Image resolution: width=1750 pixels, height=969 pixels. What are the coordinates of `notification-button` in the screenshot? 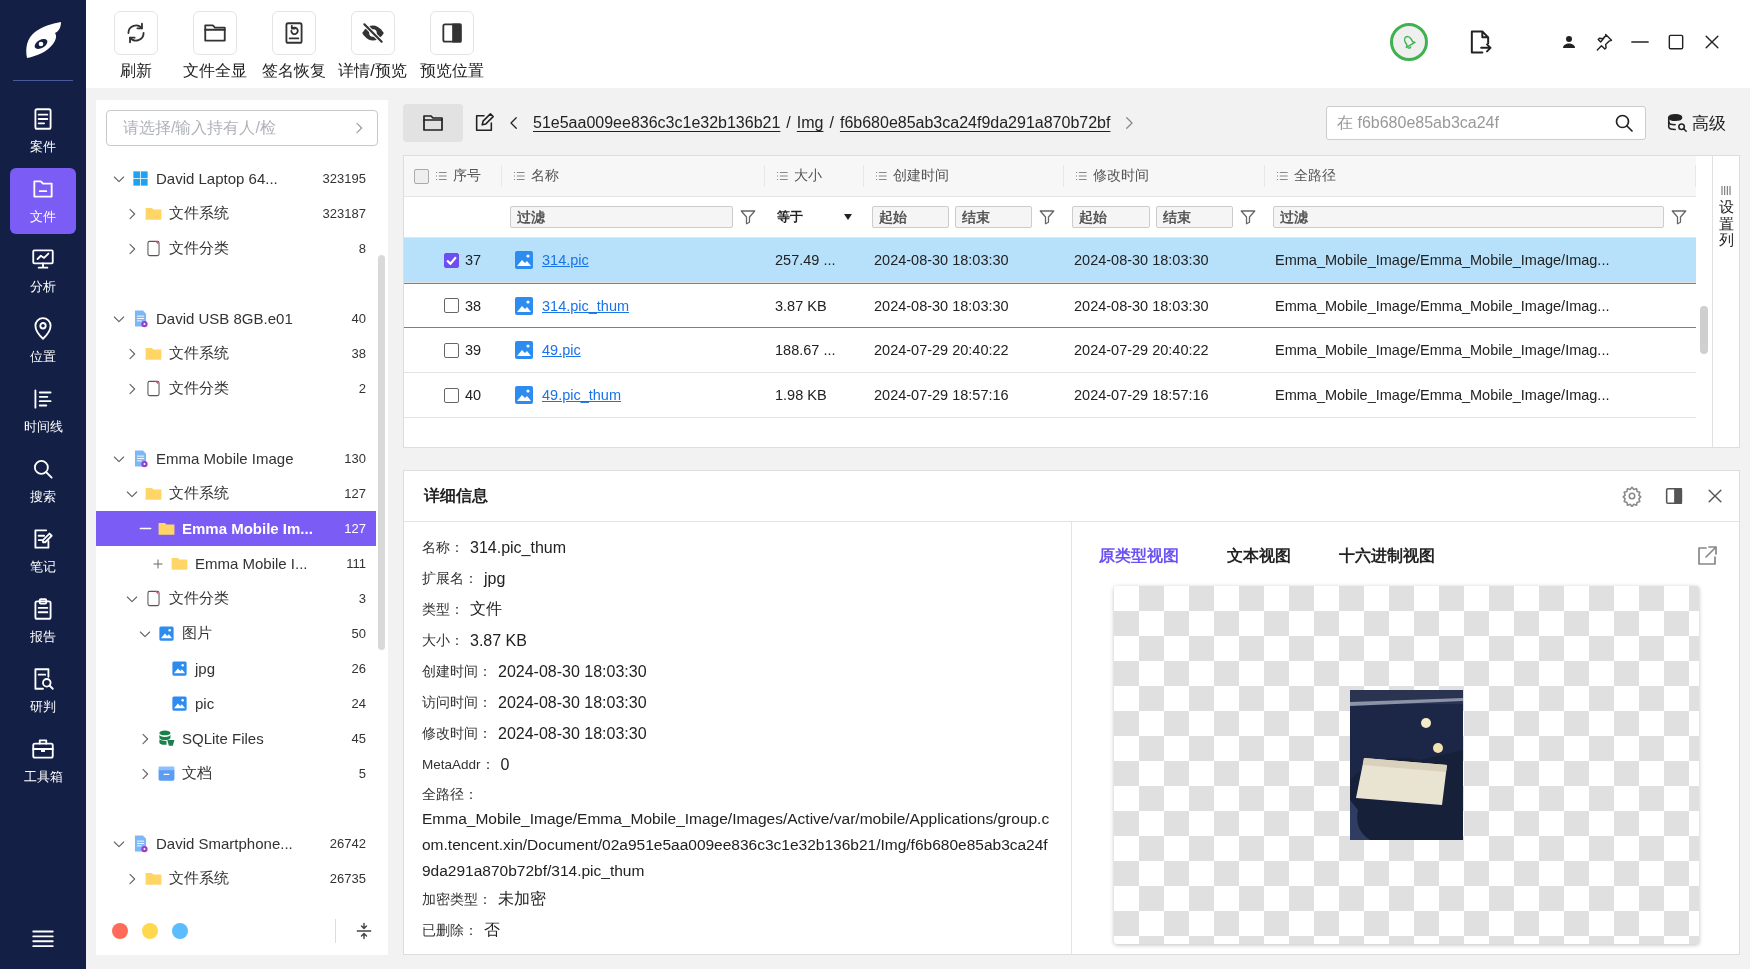 It's located at (1409, 42).